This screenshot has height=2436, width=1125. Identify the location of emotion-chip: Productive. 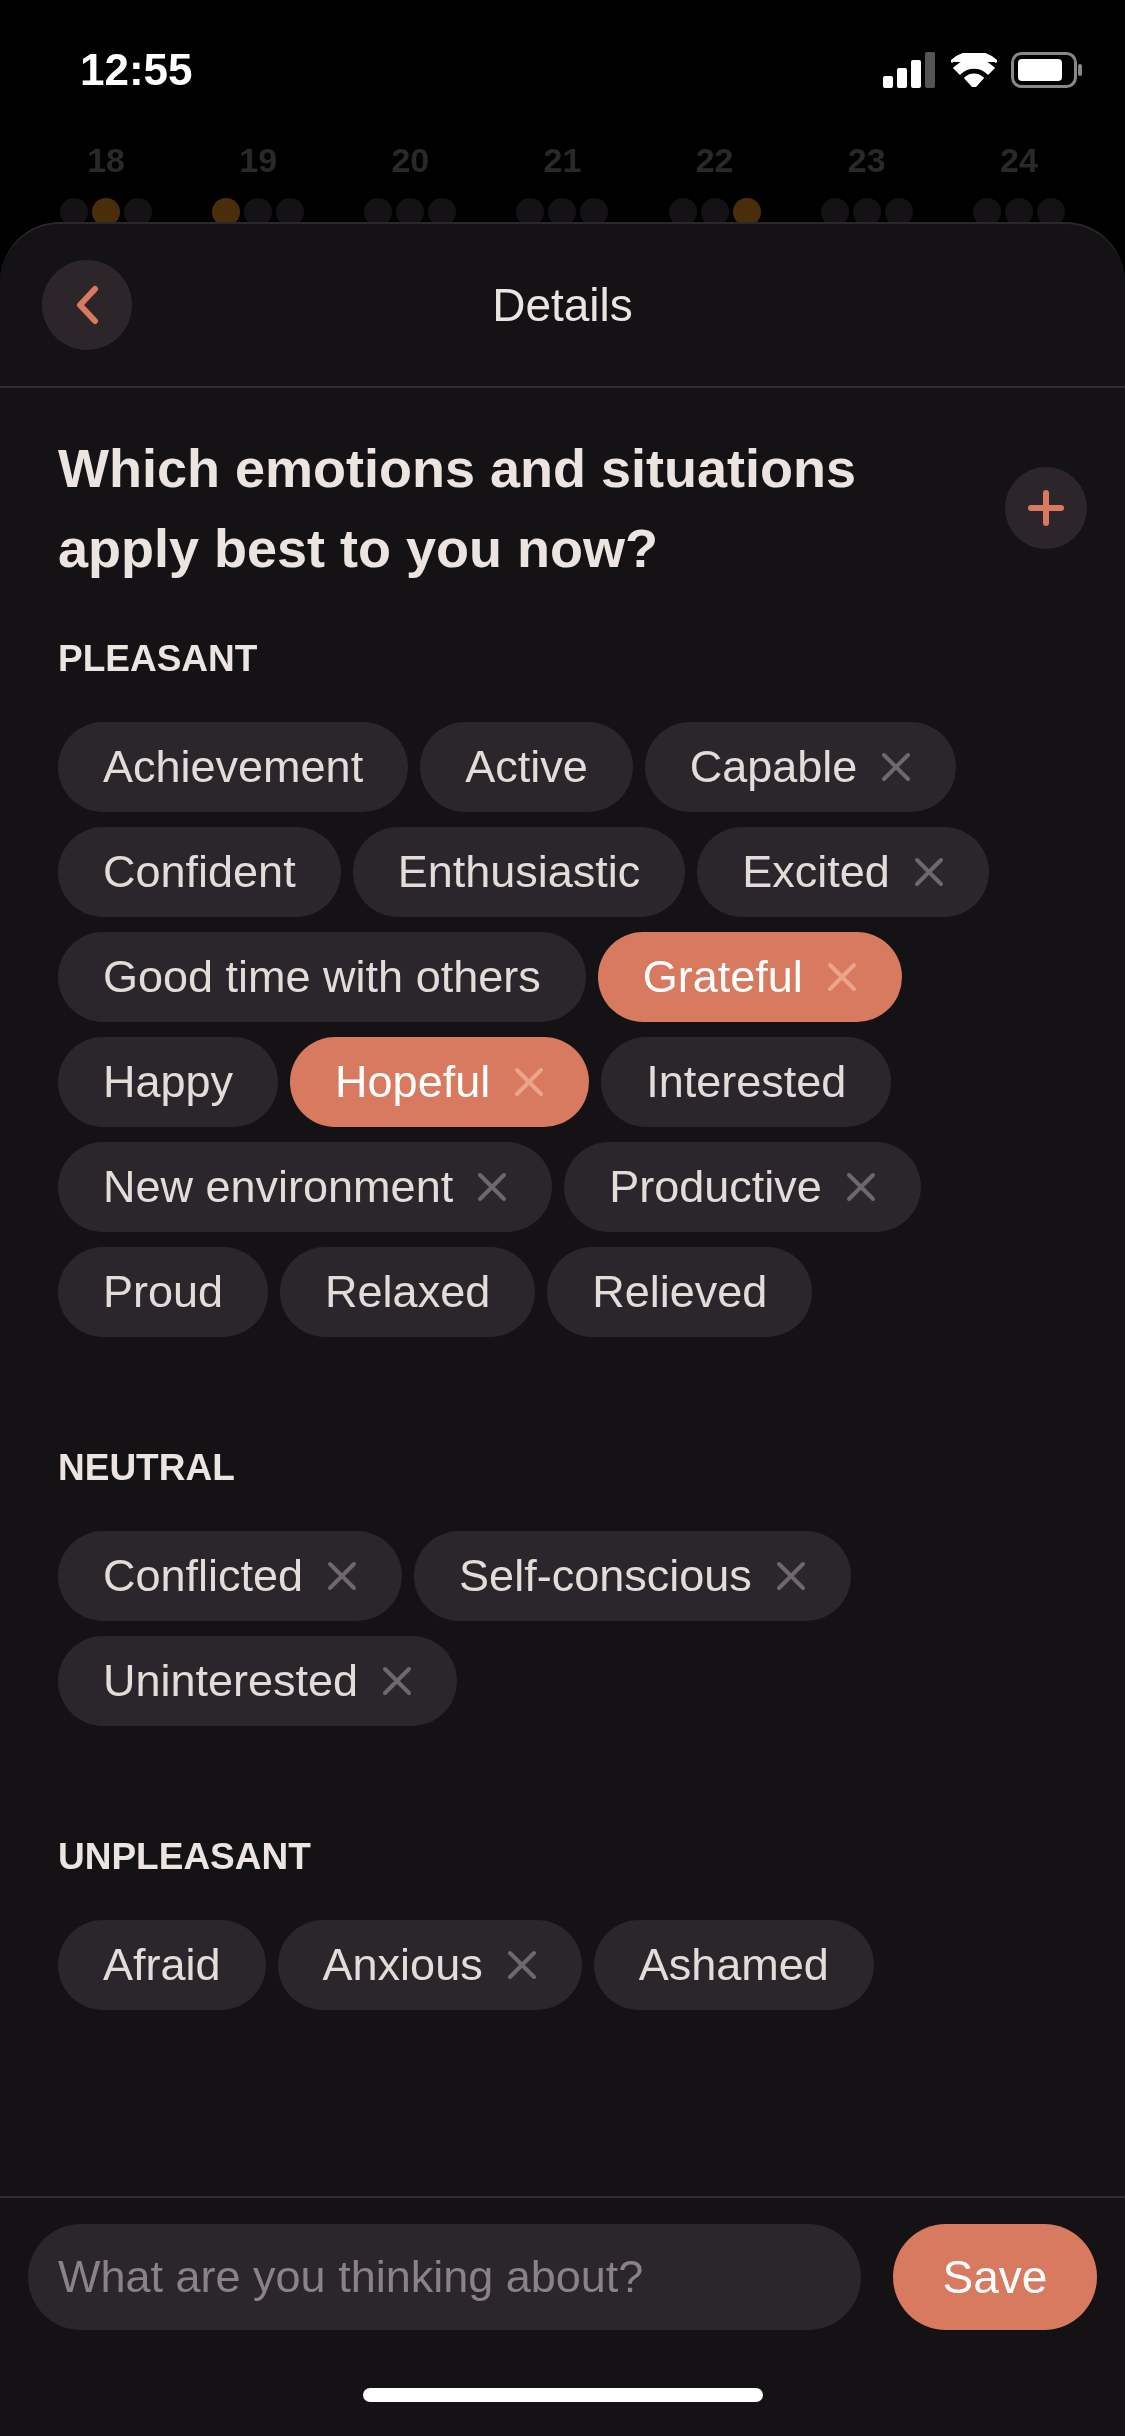
(742, 1187).